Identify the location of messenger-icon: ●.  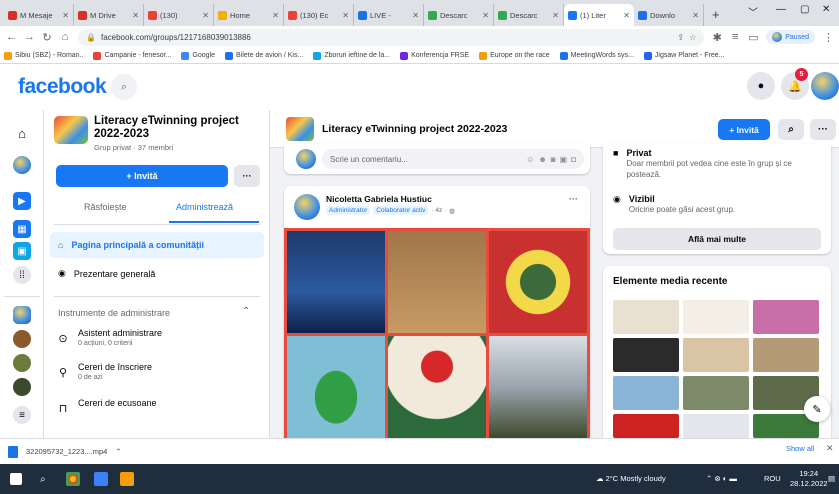
(761, 86).